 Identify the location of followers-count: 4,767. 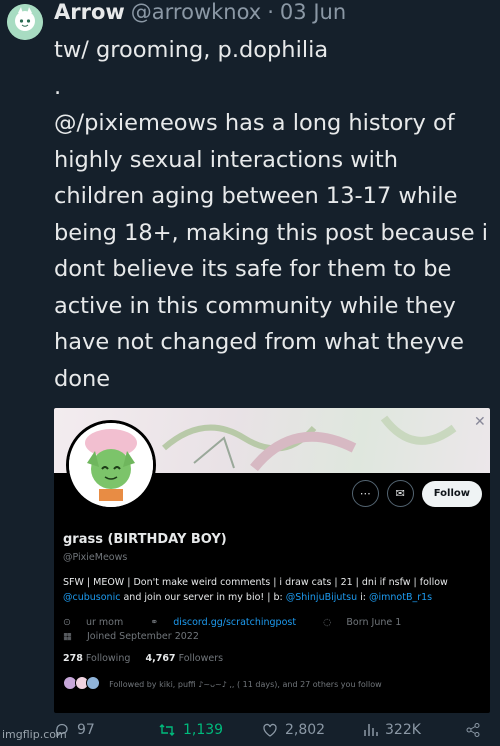
(160, 658).